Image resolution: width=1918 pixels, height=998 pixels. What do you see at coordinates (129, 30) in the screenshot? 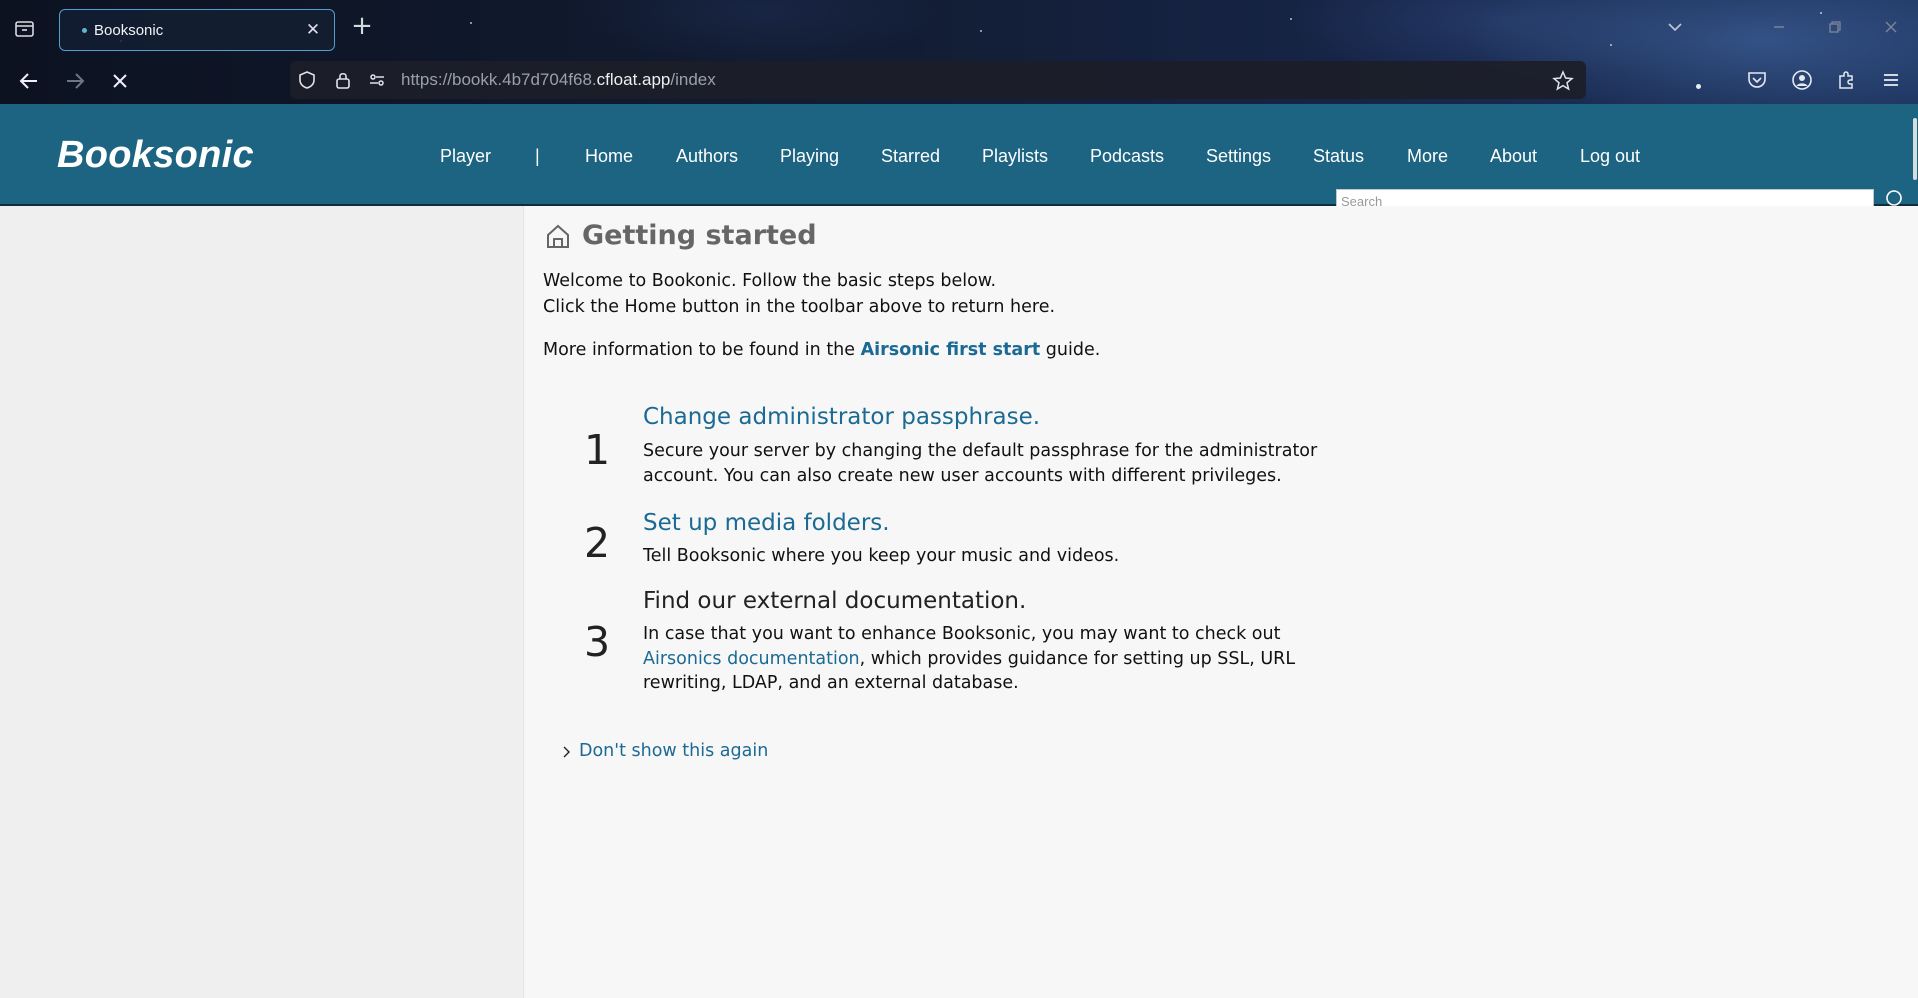
I see `tab-title: Booksonic` at bounding box center [129, 30].